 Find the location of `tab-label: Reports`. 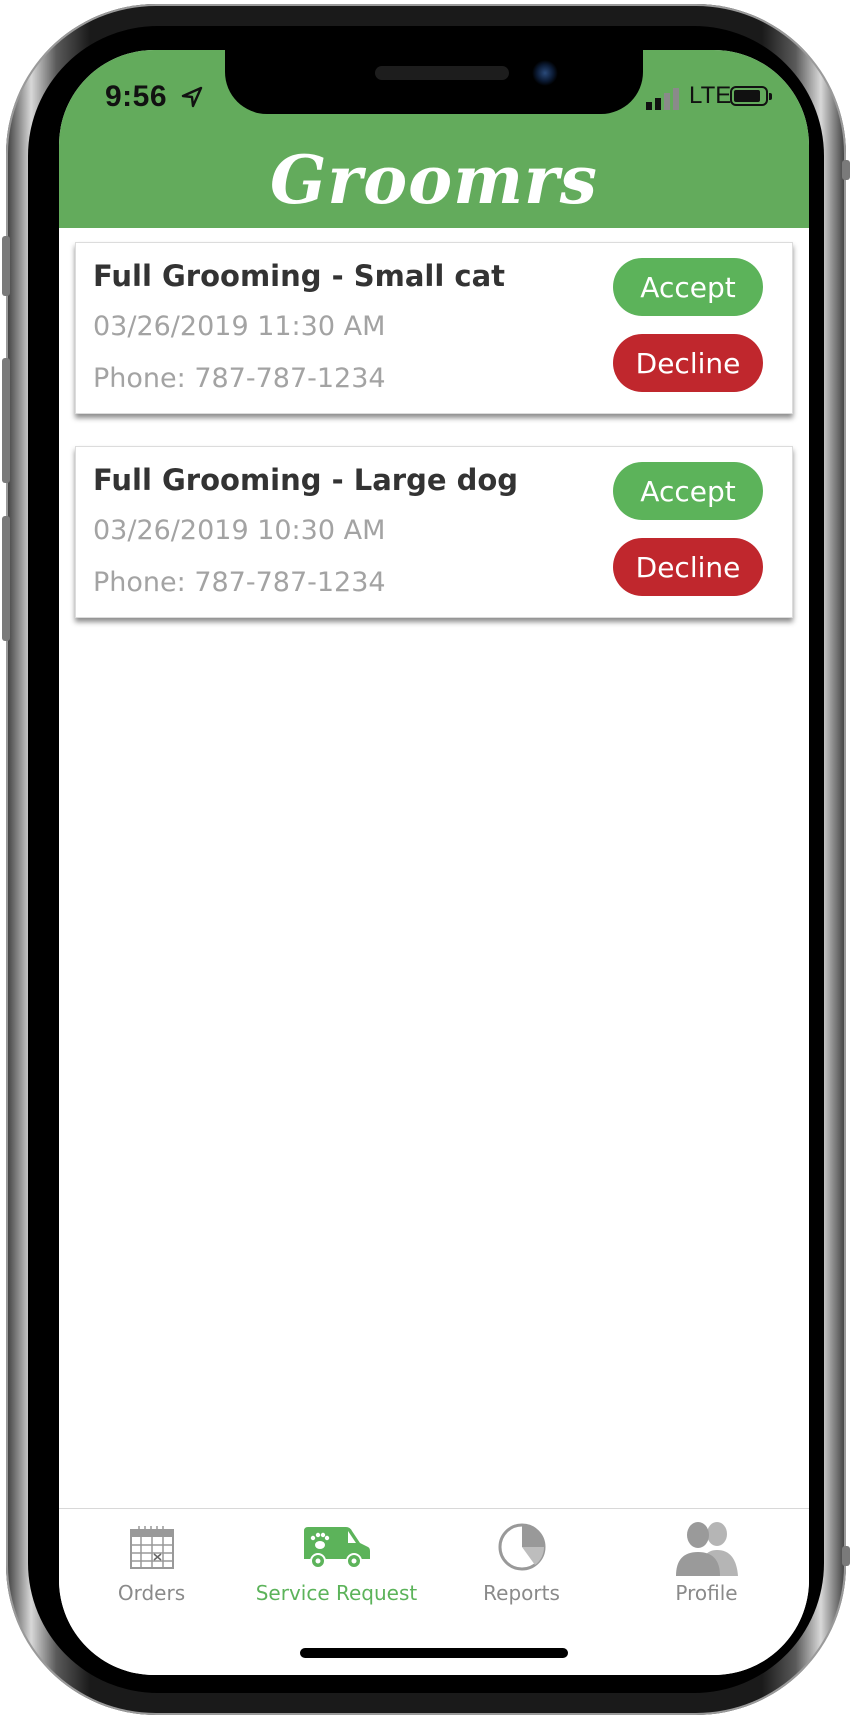

tab-label: Reports is located at coordinates (521, 1593).